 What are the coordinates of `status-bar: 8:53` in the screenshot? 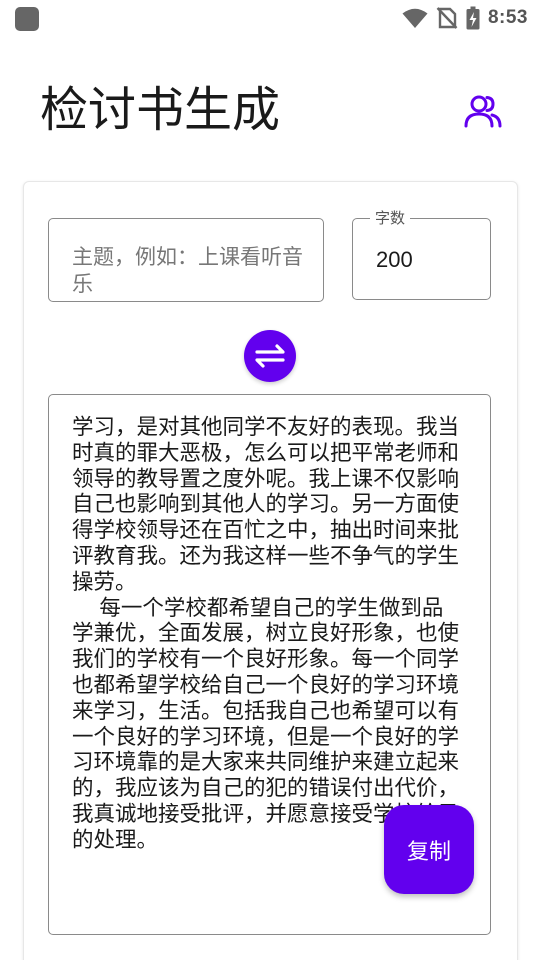 It's located at (270, 18).